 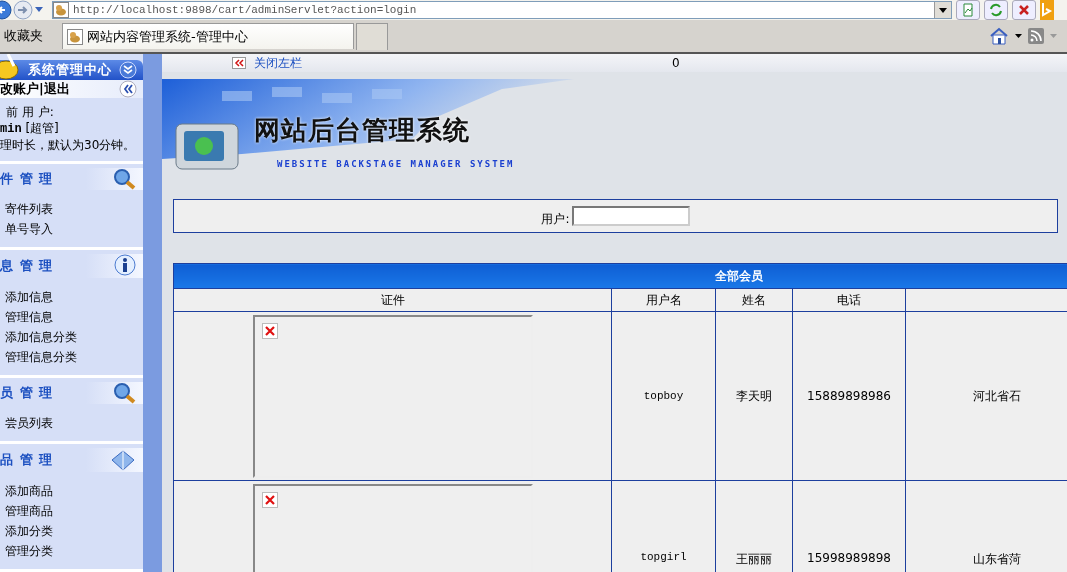 I want to click on info-icon, so click(x=125, y=266).